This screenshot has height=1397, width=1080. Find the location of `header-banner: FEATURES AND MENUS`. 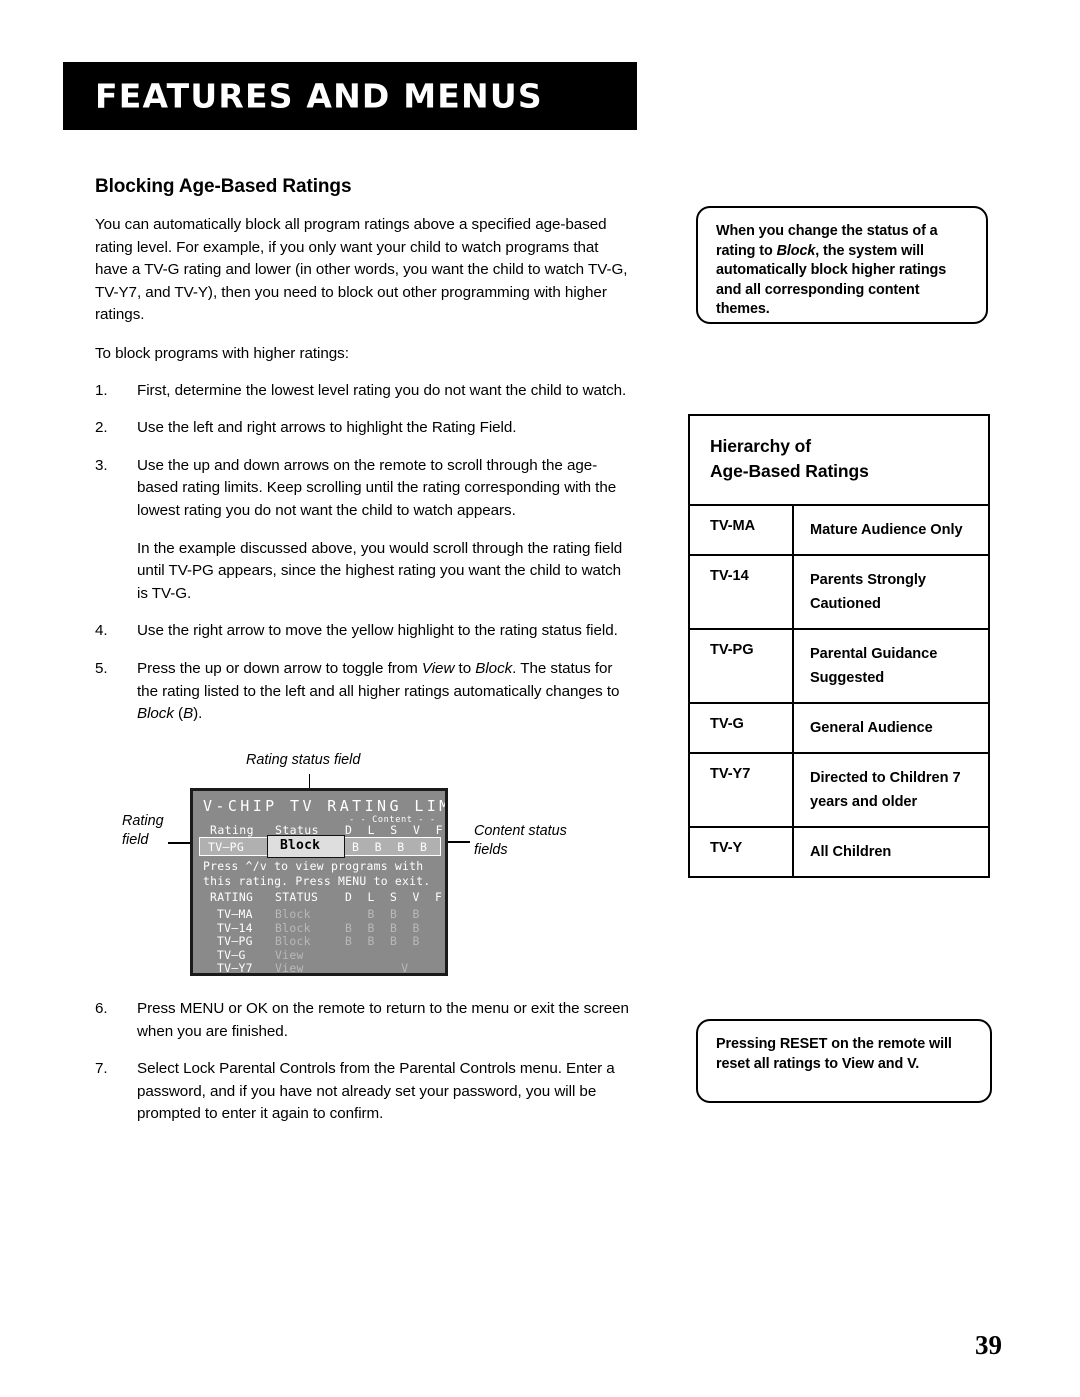

header-banner: FEATURES AND MENUS is located at coordinates (350, 96).